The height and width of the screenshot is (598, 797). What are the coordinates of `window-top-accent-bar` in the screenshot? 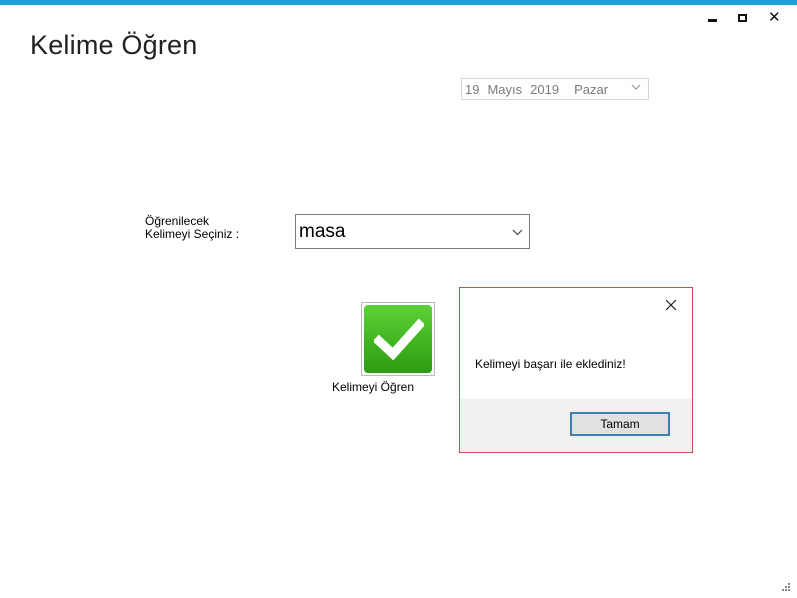 It's located at (398, 2).